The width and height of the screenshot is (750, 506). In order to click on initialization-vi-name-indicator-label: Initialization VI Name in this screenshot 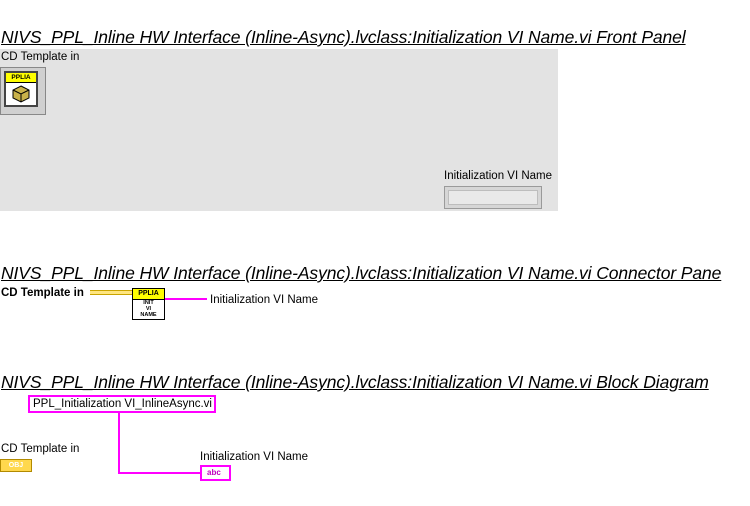, I will do `click(498, 176)`.